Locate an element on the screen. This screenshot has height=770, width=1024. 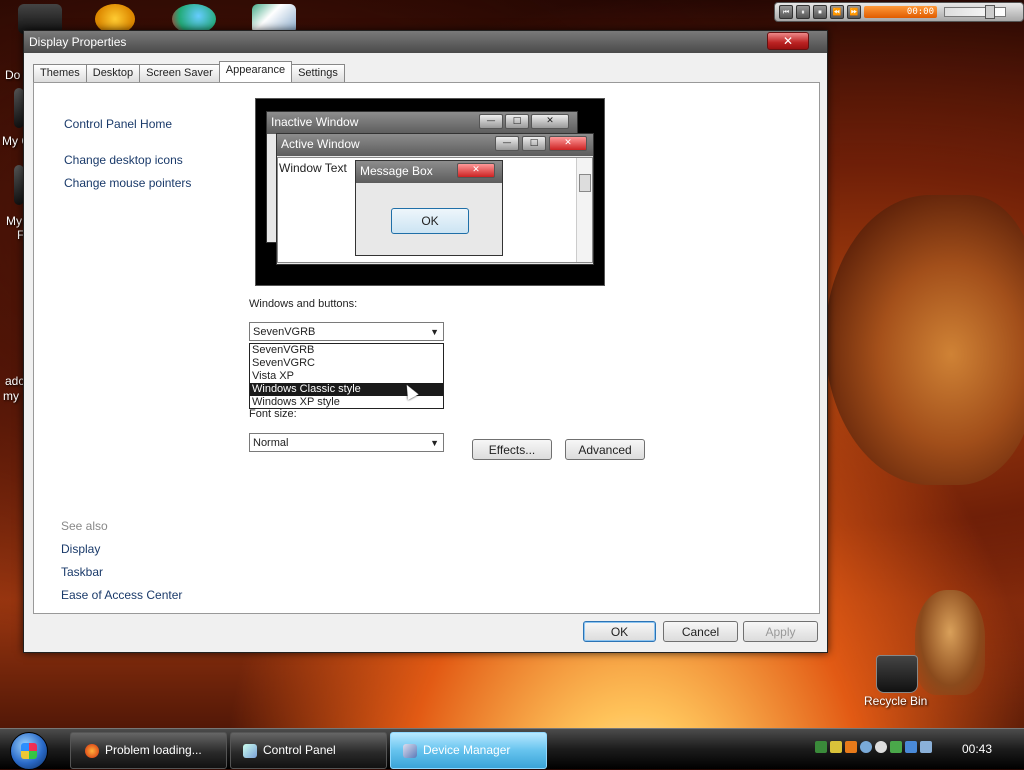
lion-wallpaper-image is located at coordinates (924, 340).